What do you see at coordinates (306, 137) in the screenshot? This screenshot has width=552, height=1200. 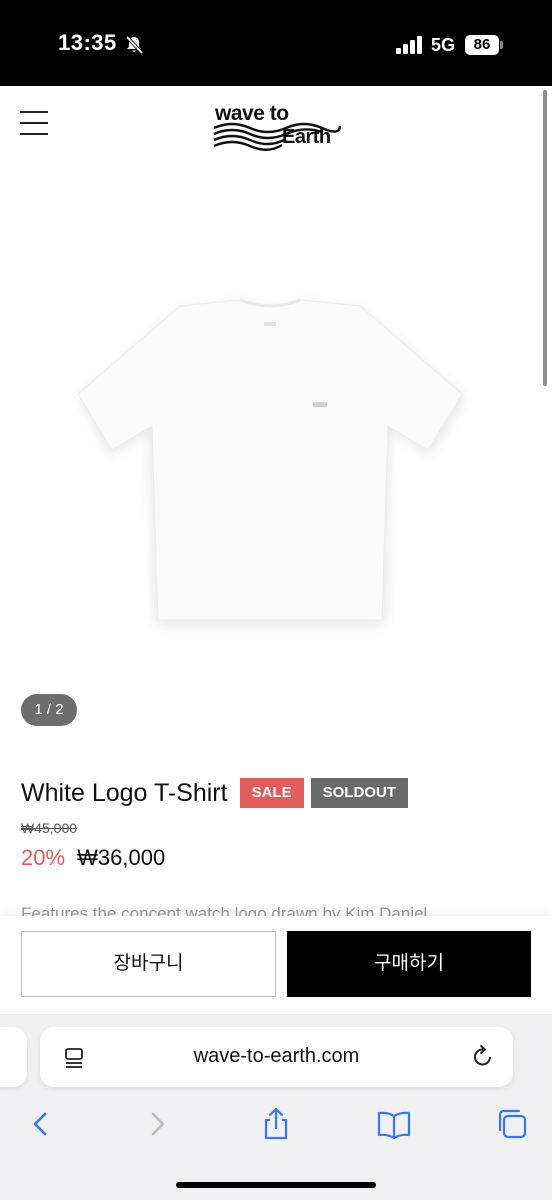 I see `logo-text-bottom: Earth` at bounding box center [306, 137].